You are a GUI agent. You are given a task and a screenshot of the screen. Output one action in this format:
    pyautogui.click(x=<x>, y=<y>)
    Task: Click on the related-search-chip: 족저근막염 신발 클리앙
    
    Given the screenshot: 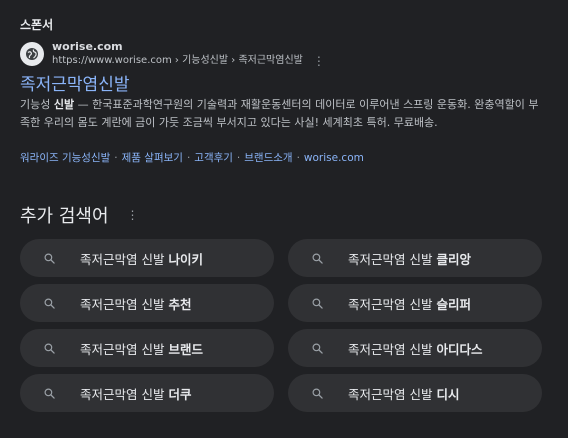 What is the action you would take?
    pyautogui.click(x=415, y=258)
    